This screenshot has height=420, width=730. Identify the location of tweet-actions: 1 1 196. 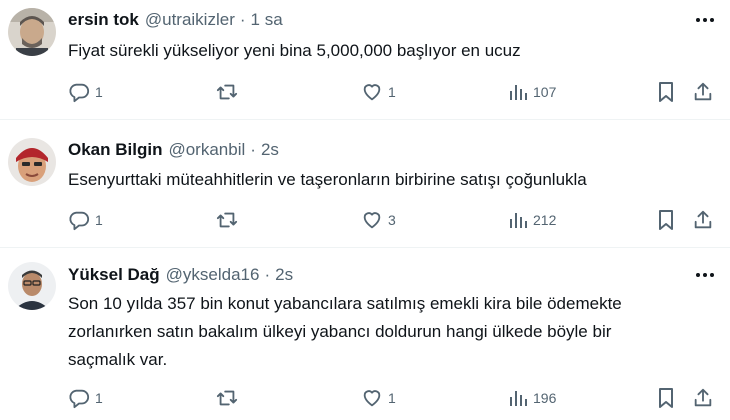
(365, 398).